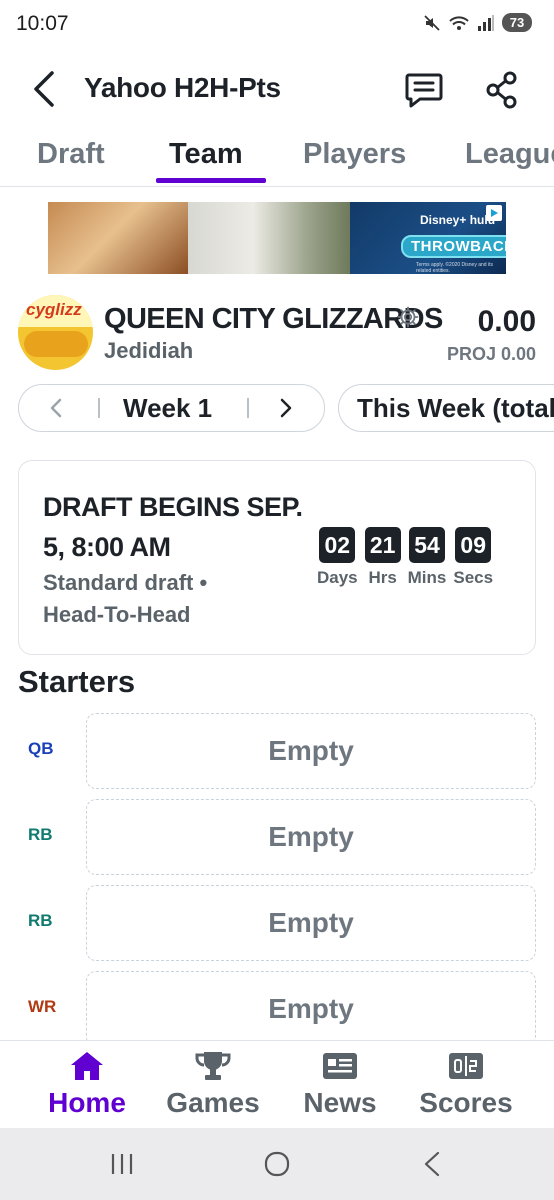 The image size is (554, 1200). Describe the element at coordinates (427, 545) in the screenshot. I see `countdown-value: 54` at that location.